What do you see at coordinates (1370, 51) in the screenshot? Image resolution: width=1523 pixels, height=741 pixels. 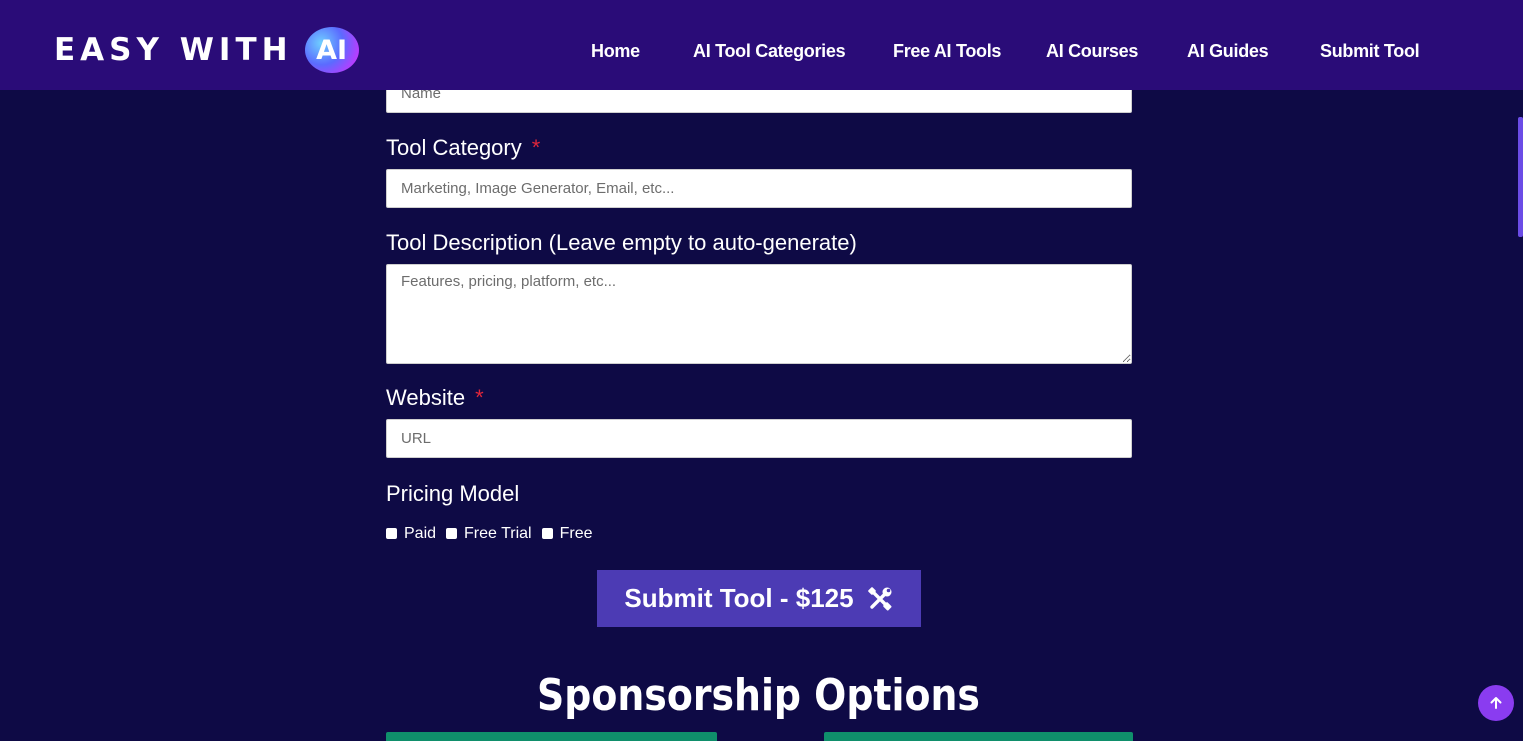 I see `nav-submit-tool: Submit Tool` at bounding box center [1370, 51].